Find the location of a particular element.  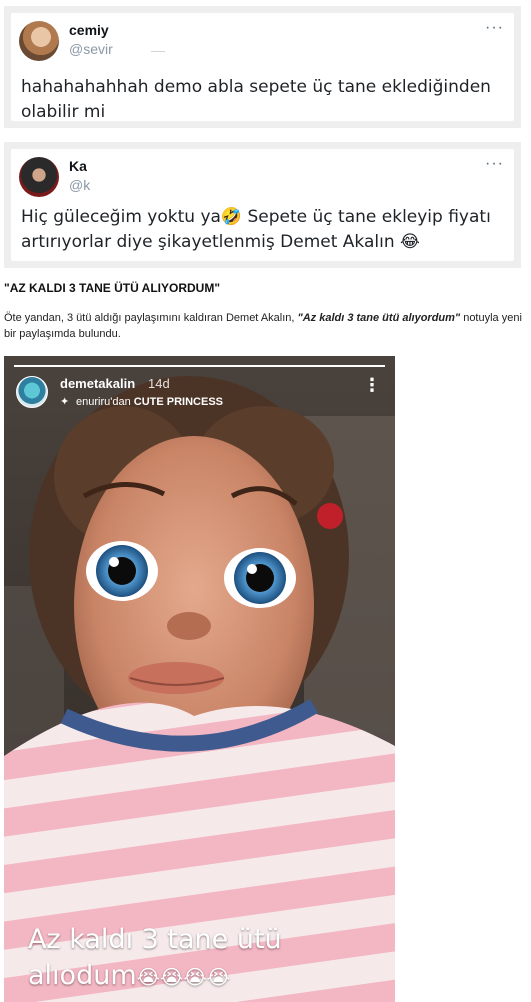

caption-line-1: Az kaldı 3 tane ütü is located at coordinates (155, 939).